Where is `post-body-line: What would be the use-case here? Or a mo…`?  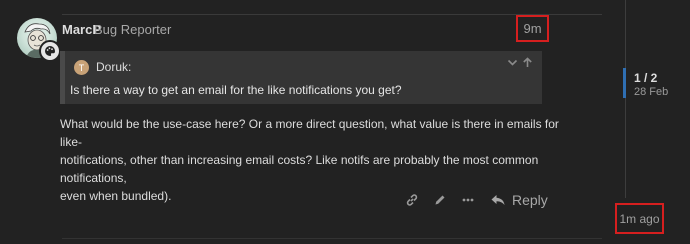 post-body-line: What would be the use-case here? Or a mo… is located at coordinates (309, 133).